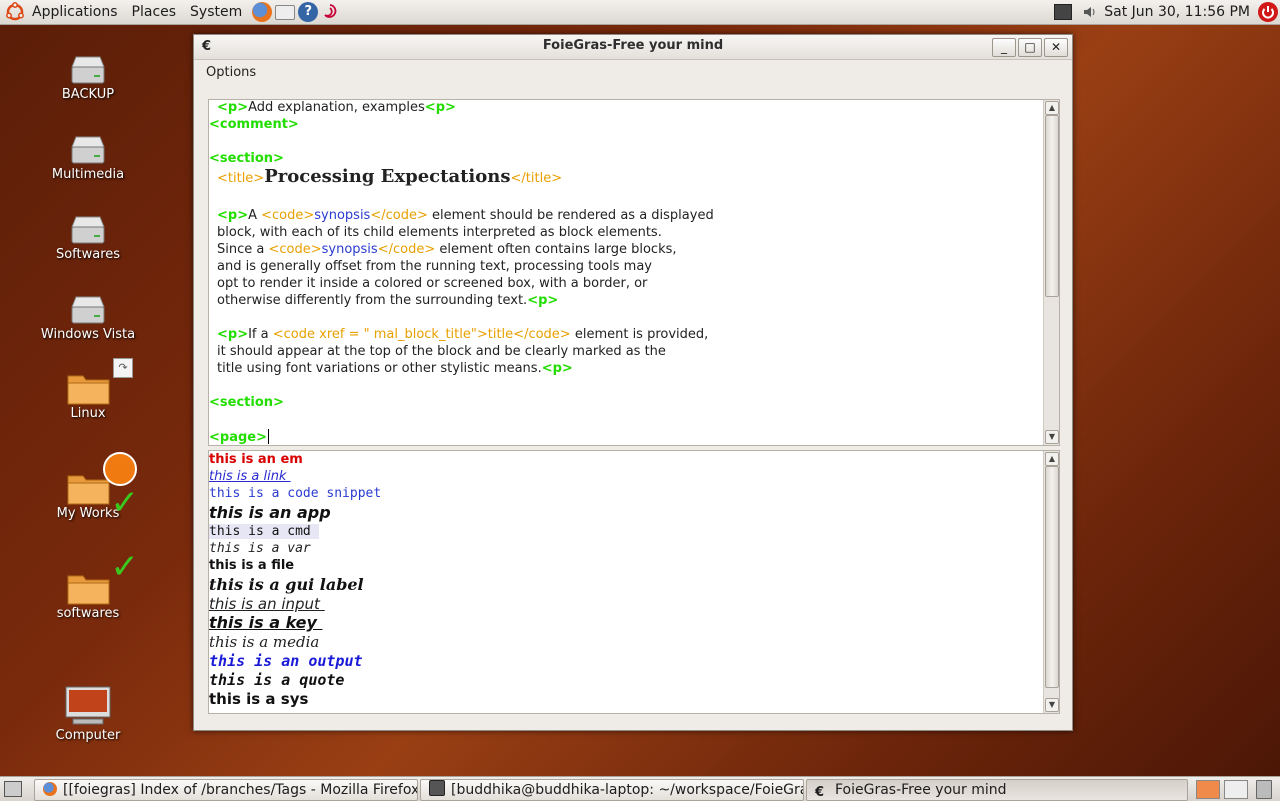 Image resolution: width=1280 pixels, height=801 pixels. I want to click on options-menu: Options, so click(231, 72).